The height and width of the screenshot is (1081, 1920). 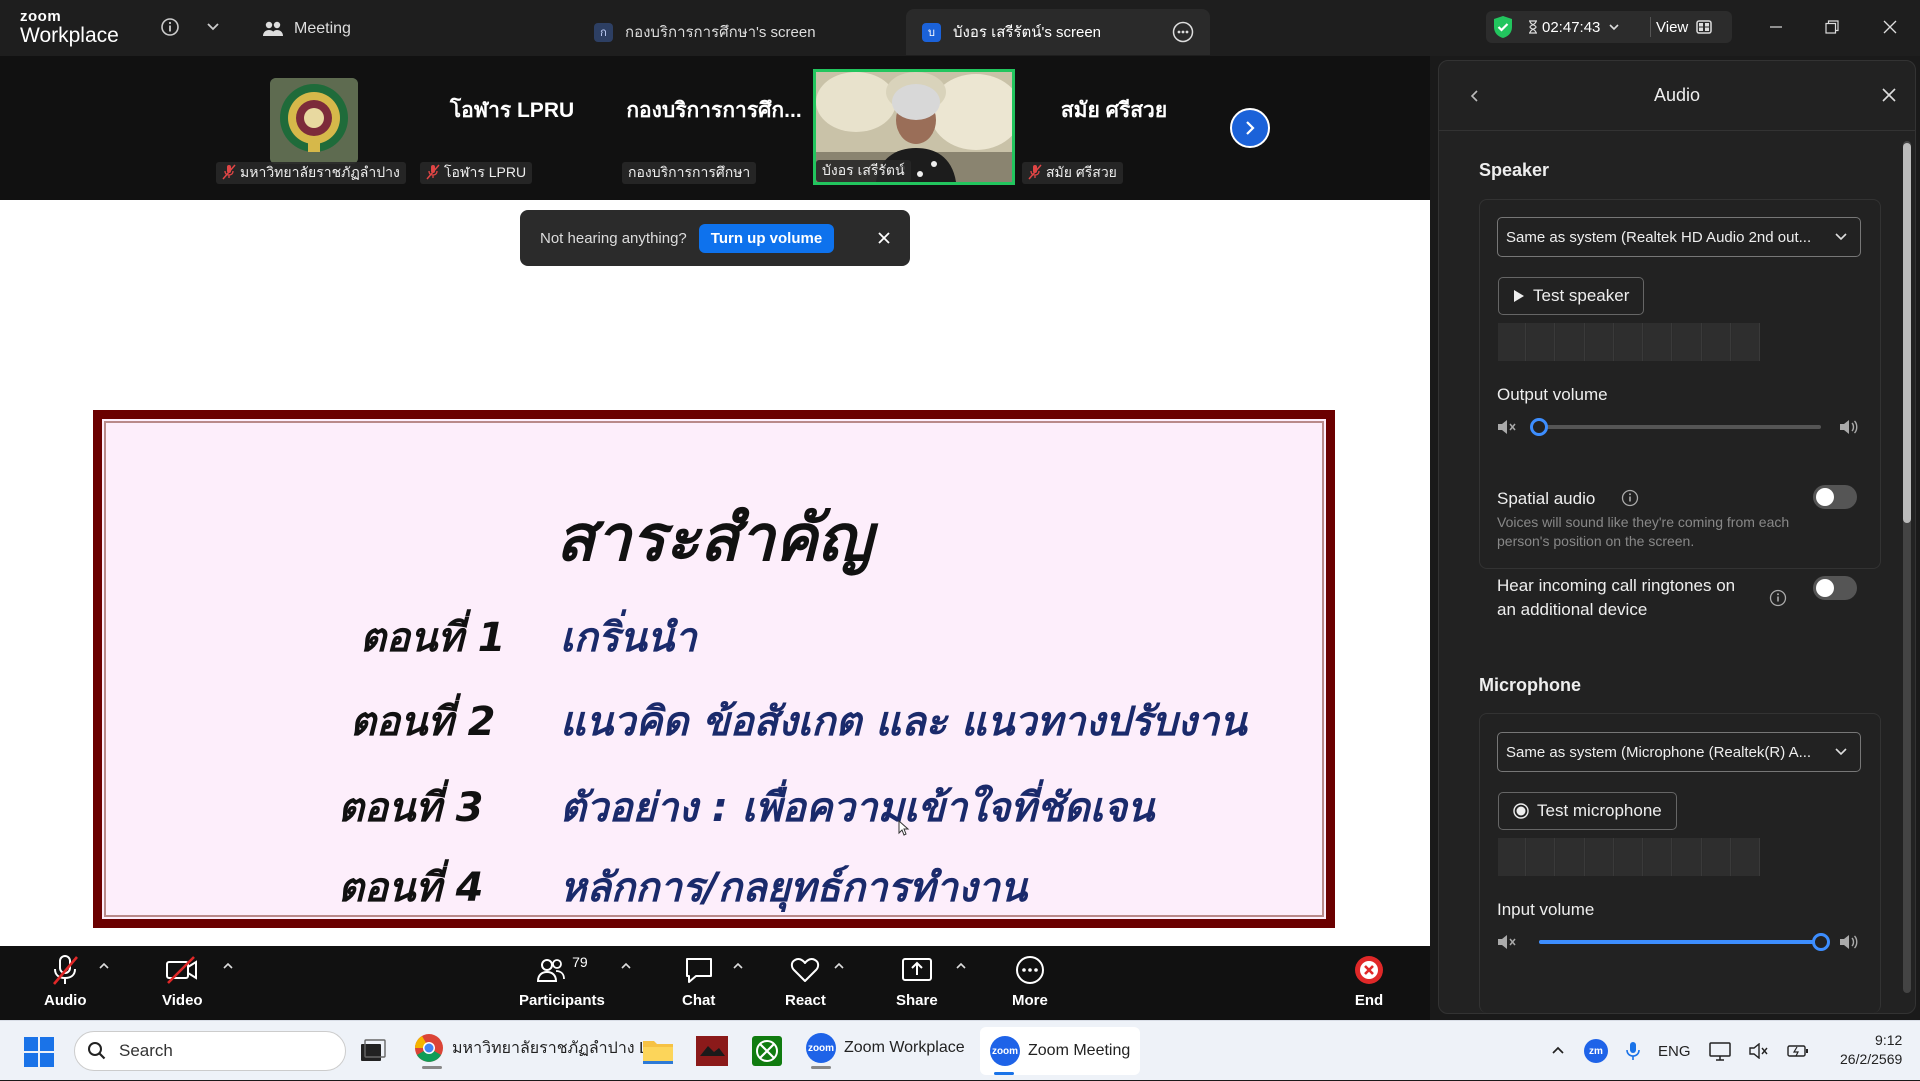 I want to click on microphone-level-meter, so click(x=1629, y=857).